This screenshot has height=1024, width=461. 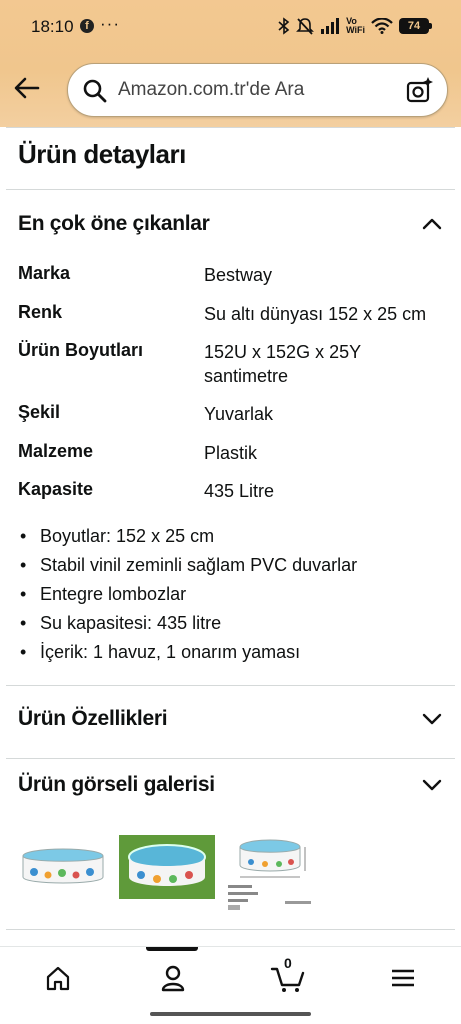 I want to click on more-notifications-icon: ···, so click(x=110, y=23).